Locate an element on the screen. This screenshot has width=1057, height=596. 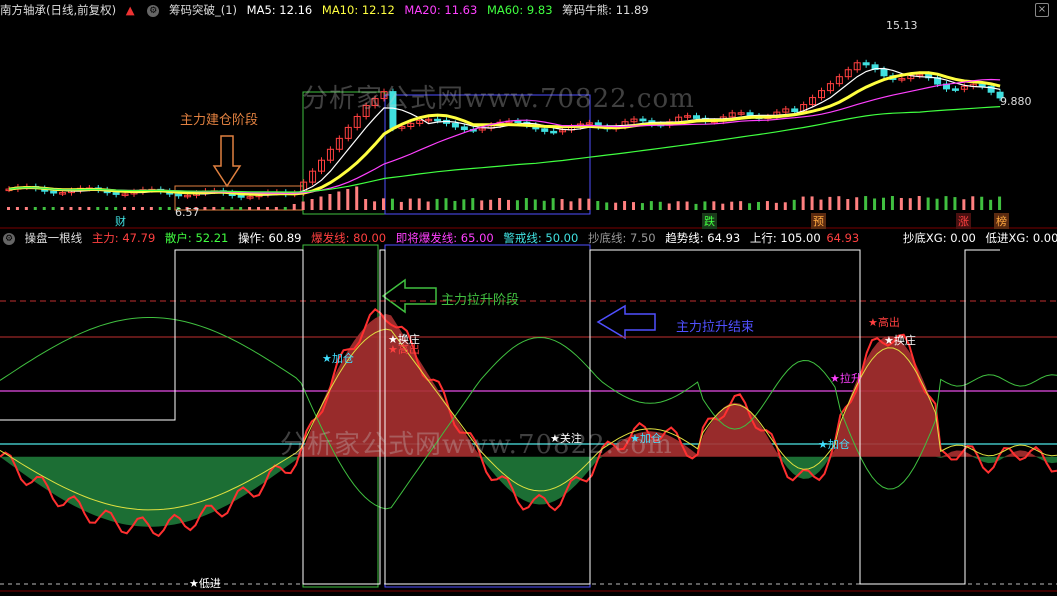
signal-jiacang-3: ★加仓 is located at coordinates (834, 444).